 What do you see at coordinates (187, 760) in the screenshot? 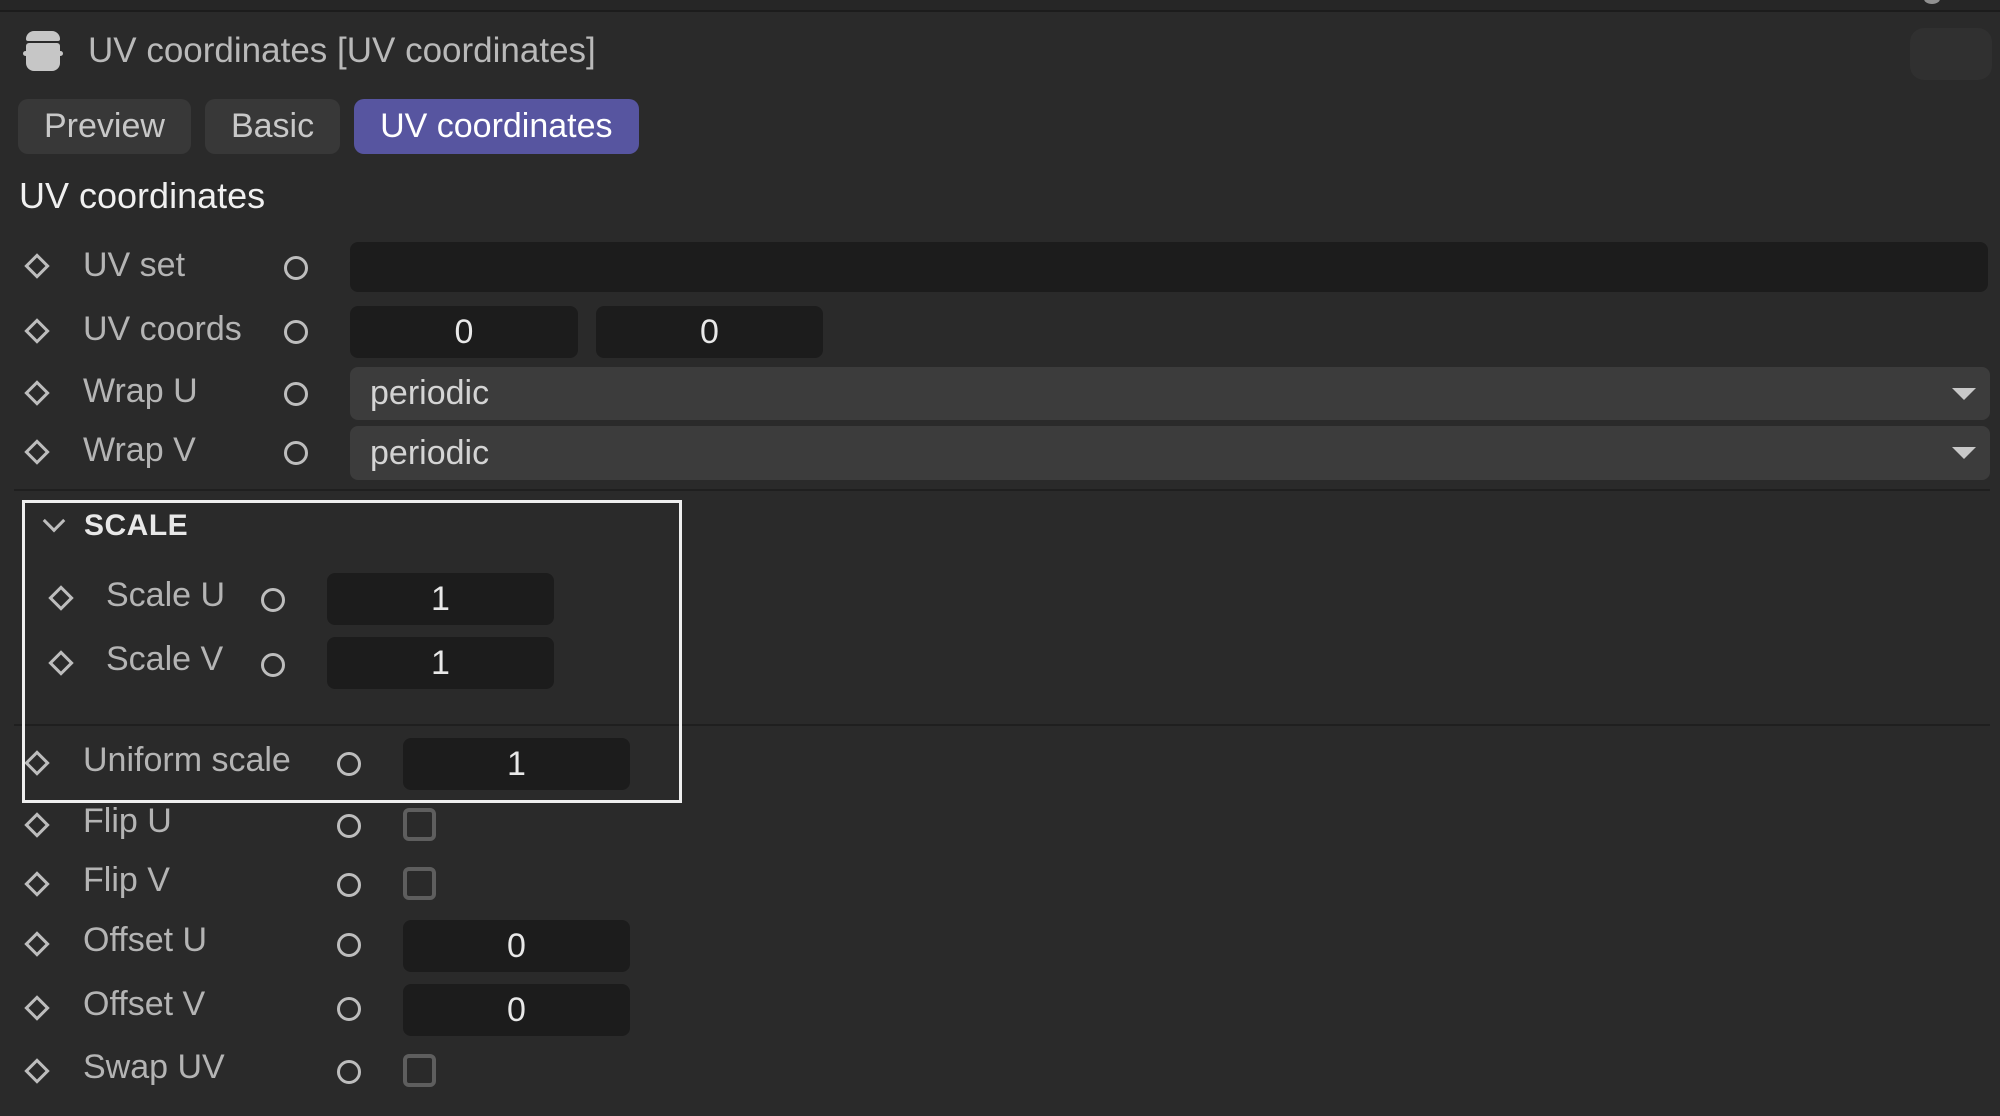
I see `param-label: Uniform scale` at bounding box center [187, 760].